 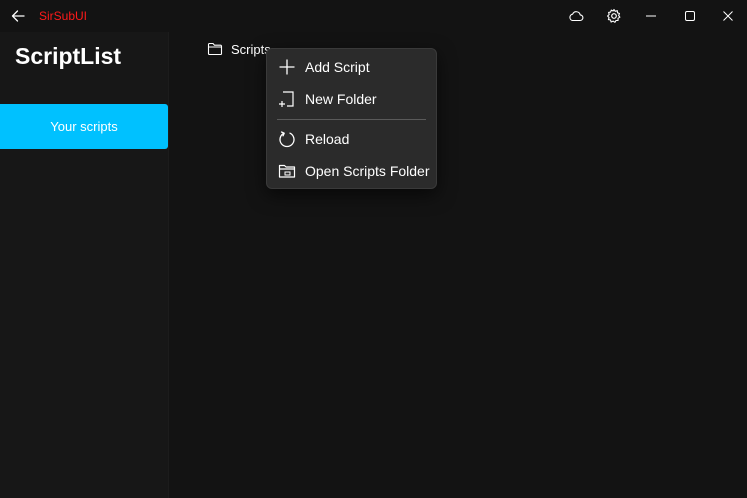 I want to click on minimize-icon, so click(x=651, y=16).